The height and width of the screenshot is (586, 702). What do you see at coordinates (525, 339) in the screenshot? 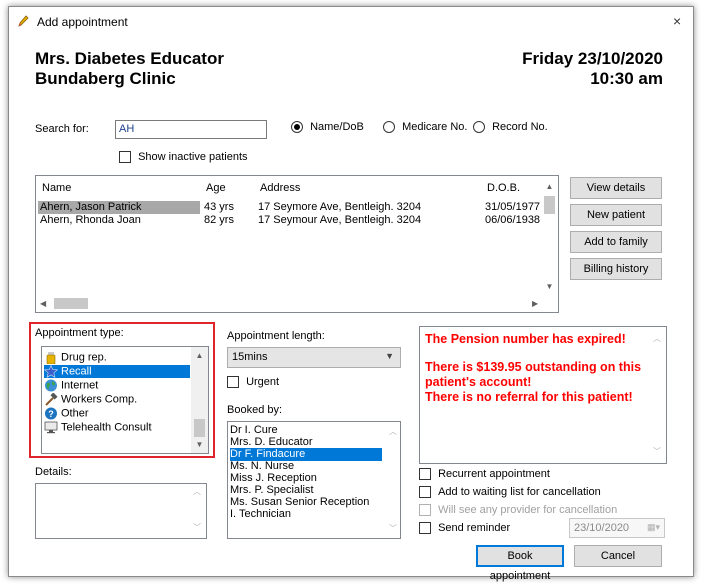
I see `alert-pension-expired: The Pension number has expired!` at bounding box center [525, 339].